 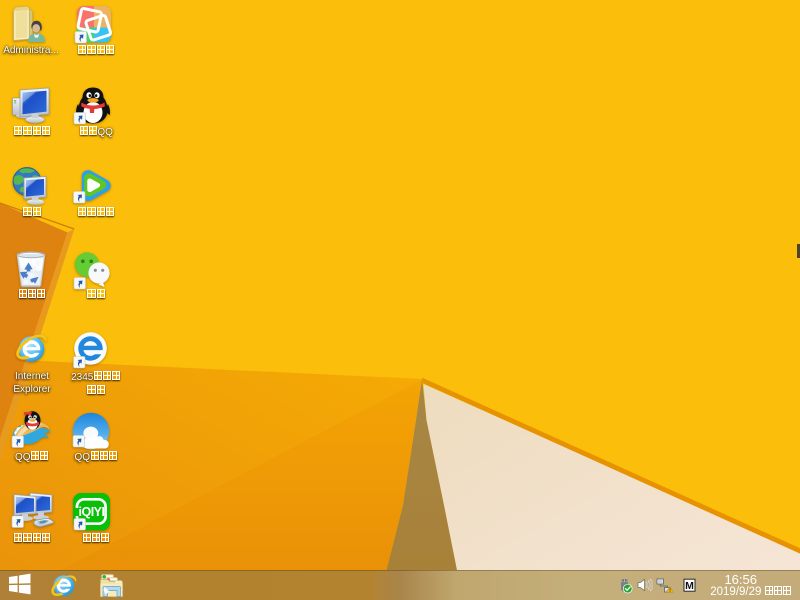 What do you see at coordinates (689, 586) in the screenshot?
I see `svg-text: M` at bounding box center [689, 586].